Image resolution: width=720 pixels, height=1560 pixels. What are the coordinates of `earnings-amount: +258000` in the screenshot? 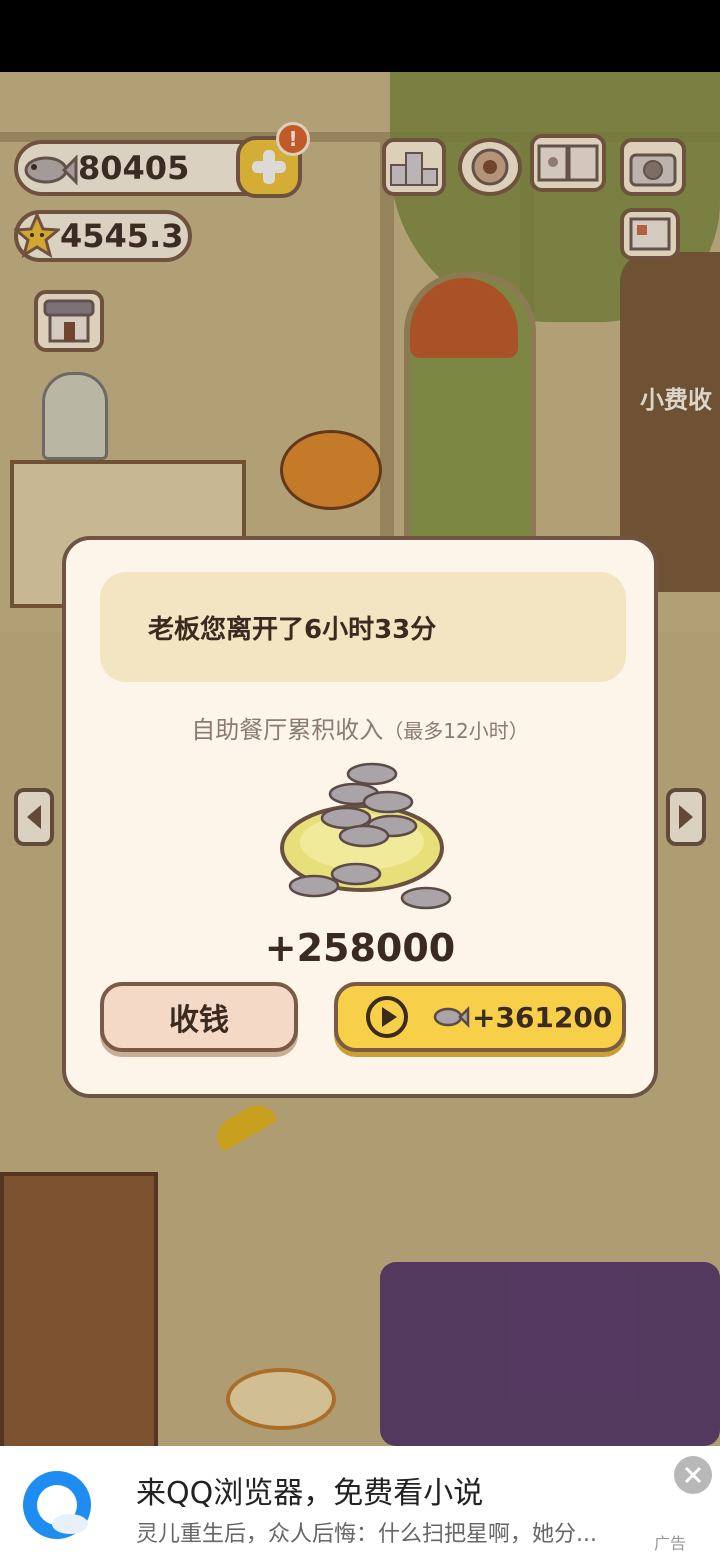 It's located at (360, 948).